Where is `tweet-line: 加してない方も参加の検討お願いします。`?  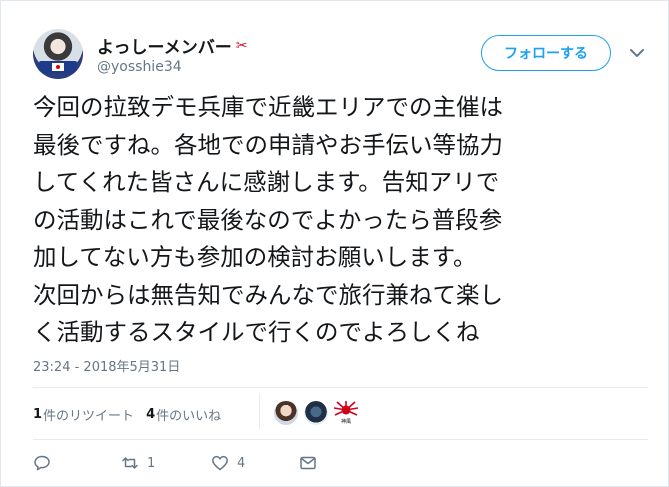
tweet-line: 加してない方も参加の検討お願いします。 is located at coordinates (255, 257).